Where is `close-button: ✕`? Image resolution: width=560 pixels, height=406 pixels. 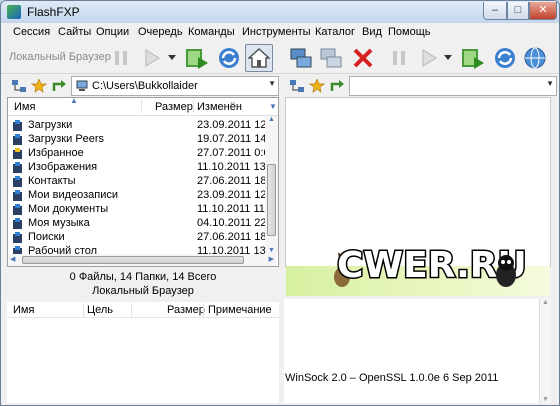
close-button: ✕ is located at coordinates (543, 11).